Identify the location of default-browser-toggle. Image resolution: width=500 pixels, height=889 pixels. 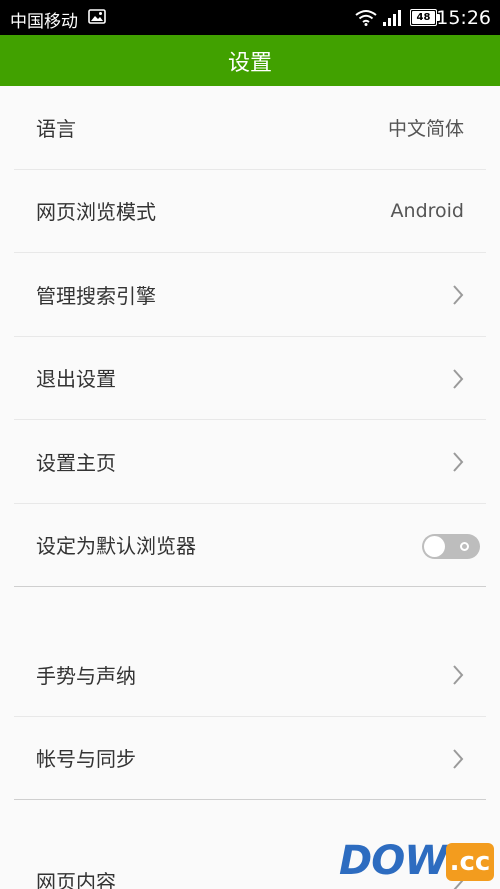
(451, 546).